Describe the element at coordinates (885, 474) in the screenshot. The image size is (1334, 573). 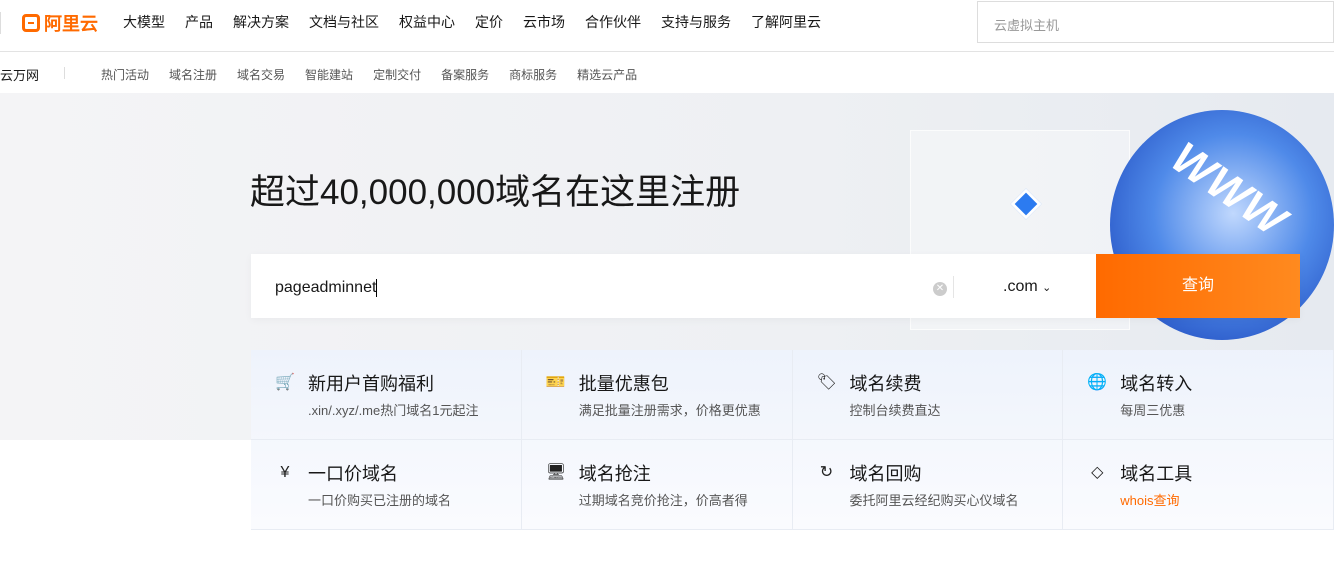
I see `card-title: 域名回购` at that location.